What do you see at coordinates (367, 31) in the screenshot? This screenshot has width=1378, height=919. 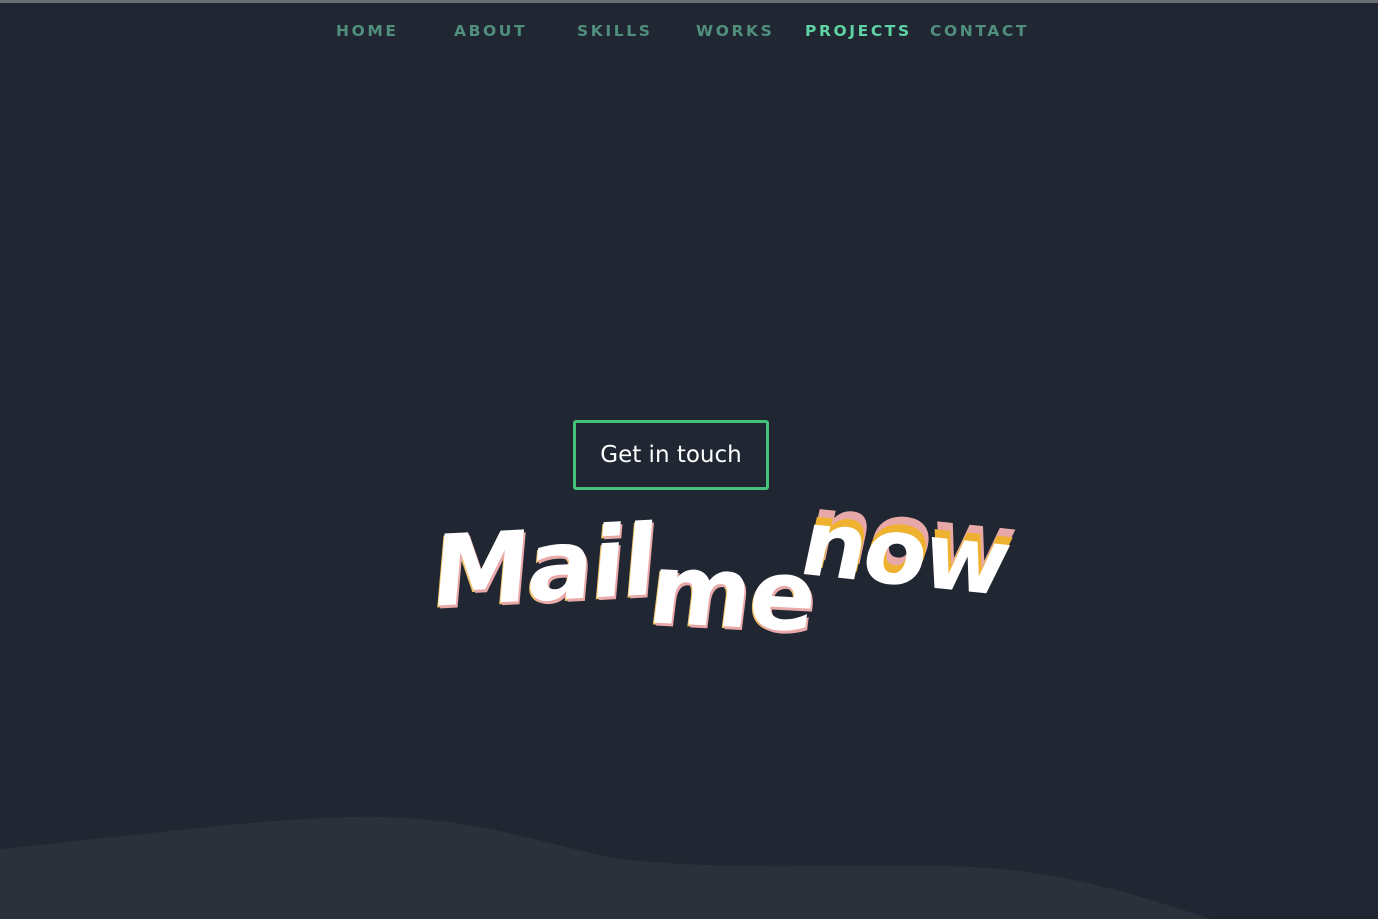 I see `nav-item-home: HOME` at bounding box center [367, 31].